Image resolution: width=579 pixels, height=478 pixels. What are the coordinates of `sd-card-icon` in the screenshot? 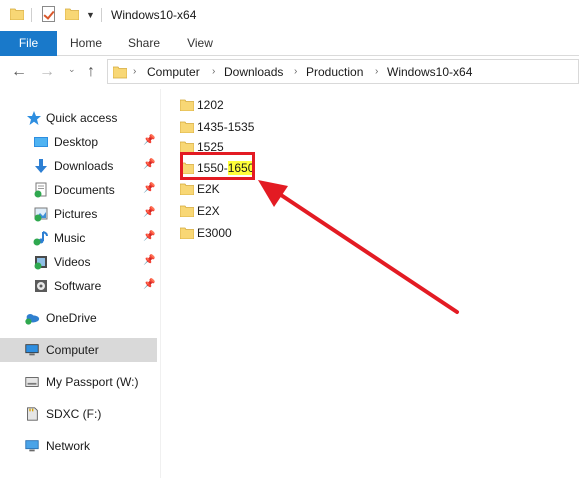 It's located at (32, 414).